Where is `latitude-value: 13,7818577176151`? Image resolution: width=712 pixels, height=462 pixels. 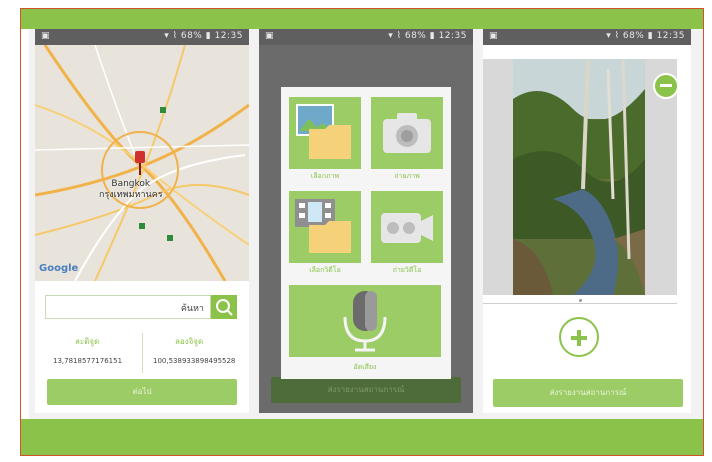 latitude-value: 13,7818577176151 is located at coordinates (88, 361).